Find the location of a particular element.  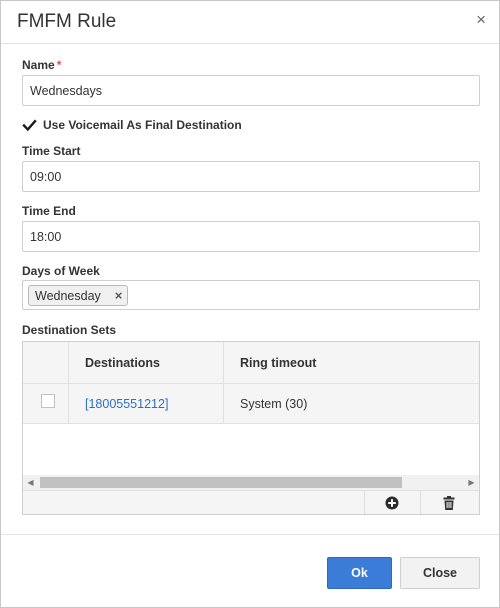

time-start-label: Time Start is located at coordinates (51, 151).